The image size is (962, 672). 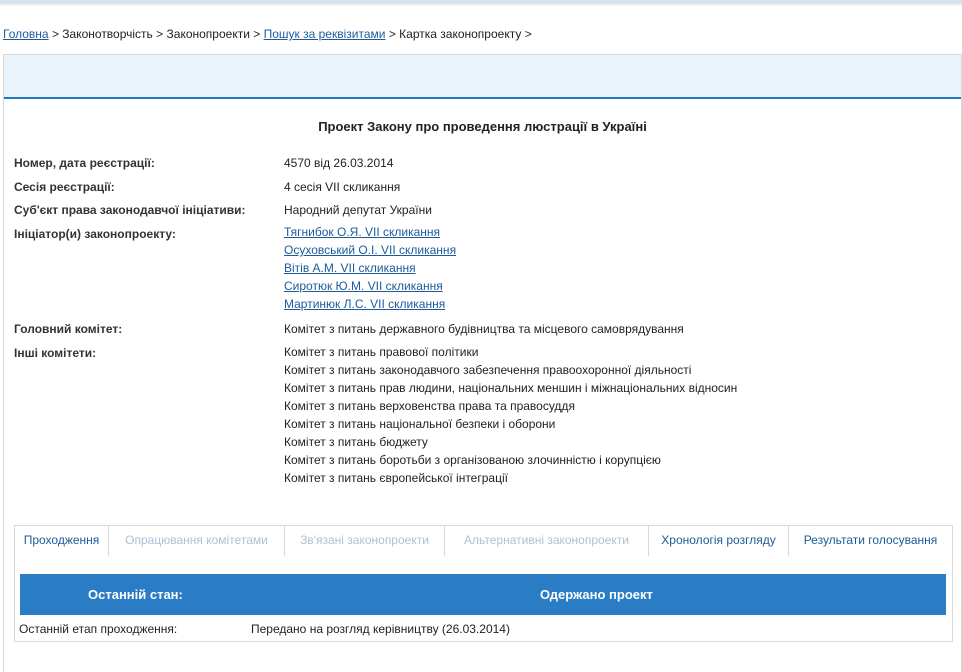 I want to click on main-committee-label: Головний комітет:, so click(x=68, y=329).